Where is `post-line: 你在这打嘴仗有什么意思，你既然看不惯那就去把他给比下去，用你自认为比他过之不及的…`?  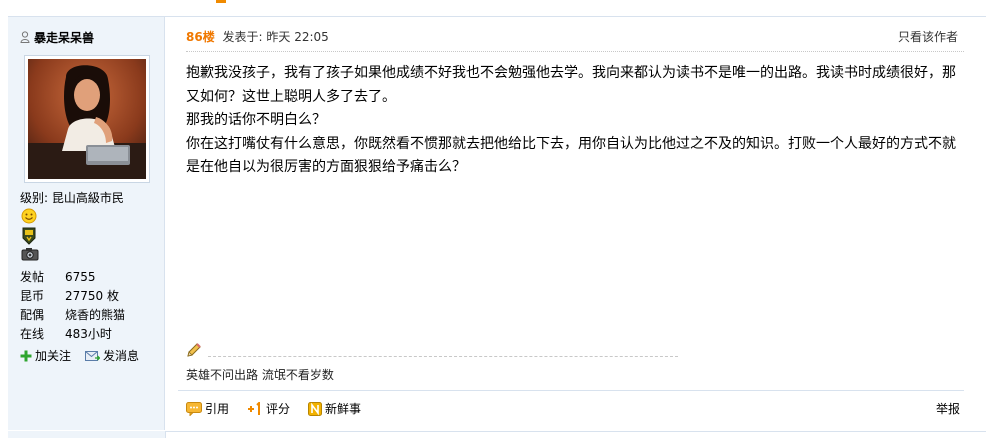
post-line: 你在这打嘴仗有什么意思，你既然看不惯那就去把他给比下去，用你自认为比他过之不及的… is located at coordinates (571, 143).